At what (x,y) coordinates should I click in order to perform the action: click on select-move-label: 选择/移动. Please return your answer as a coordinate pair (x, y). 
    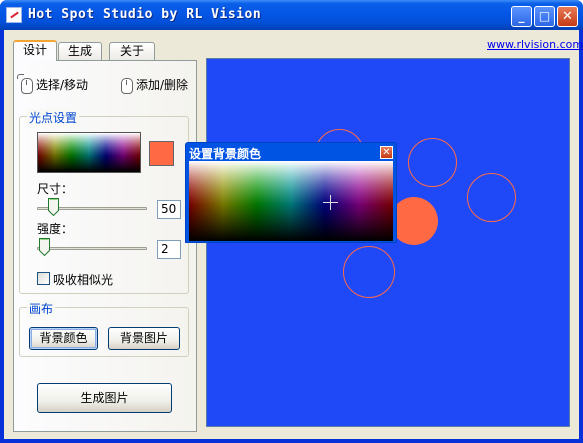
    Looking at the image, I should click on (62, 85).